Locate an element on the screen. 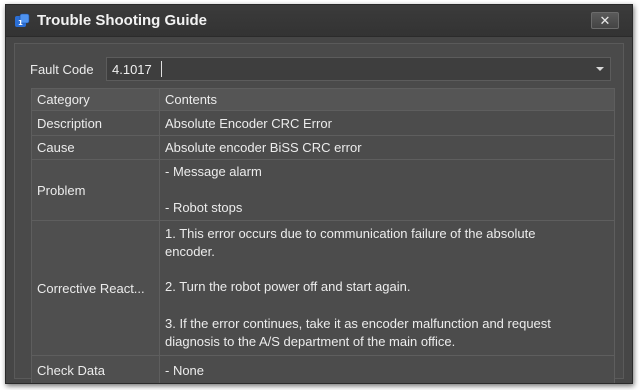  table-row: Cause Absolute encoder BiSS CRC error is located at coordinates (323, 148).